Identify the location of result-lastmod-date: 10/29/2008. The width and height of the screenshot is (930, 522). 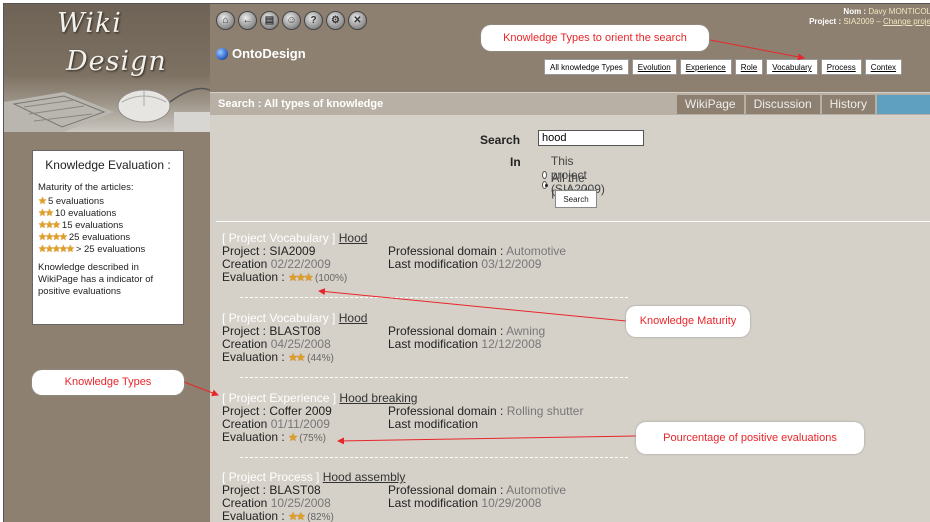
(511, 503).